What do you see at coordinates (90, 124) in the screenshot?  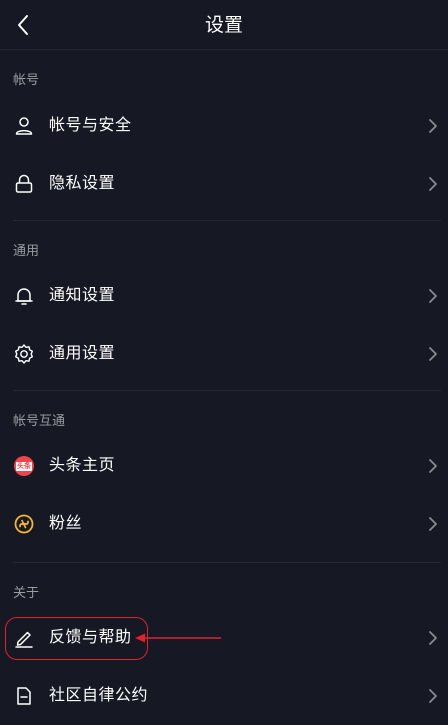 I see `settings-item-label: 帐号与安全` at bounding box center [90, 124].